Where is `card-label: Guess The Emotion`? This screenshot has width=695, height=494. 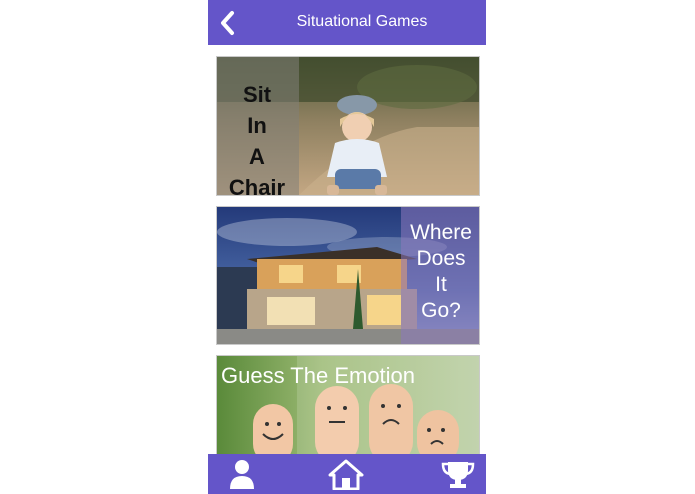
card-label: Guess The Emotion is located at coordinates (318, 375).